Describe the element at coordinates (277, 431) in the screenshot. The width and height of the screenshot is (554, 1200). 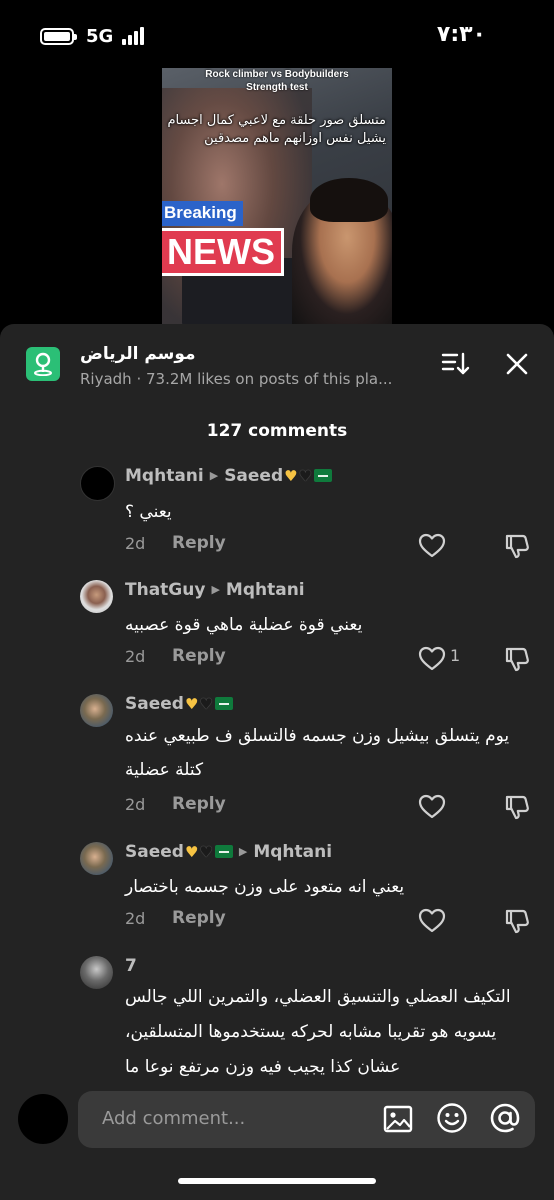
I see `comments-count: 127 comments` at that location.